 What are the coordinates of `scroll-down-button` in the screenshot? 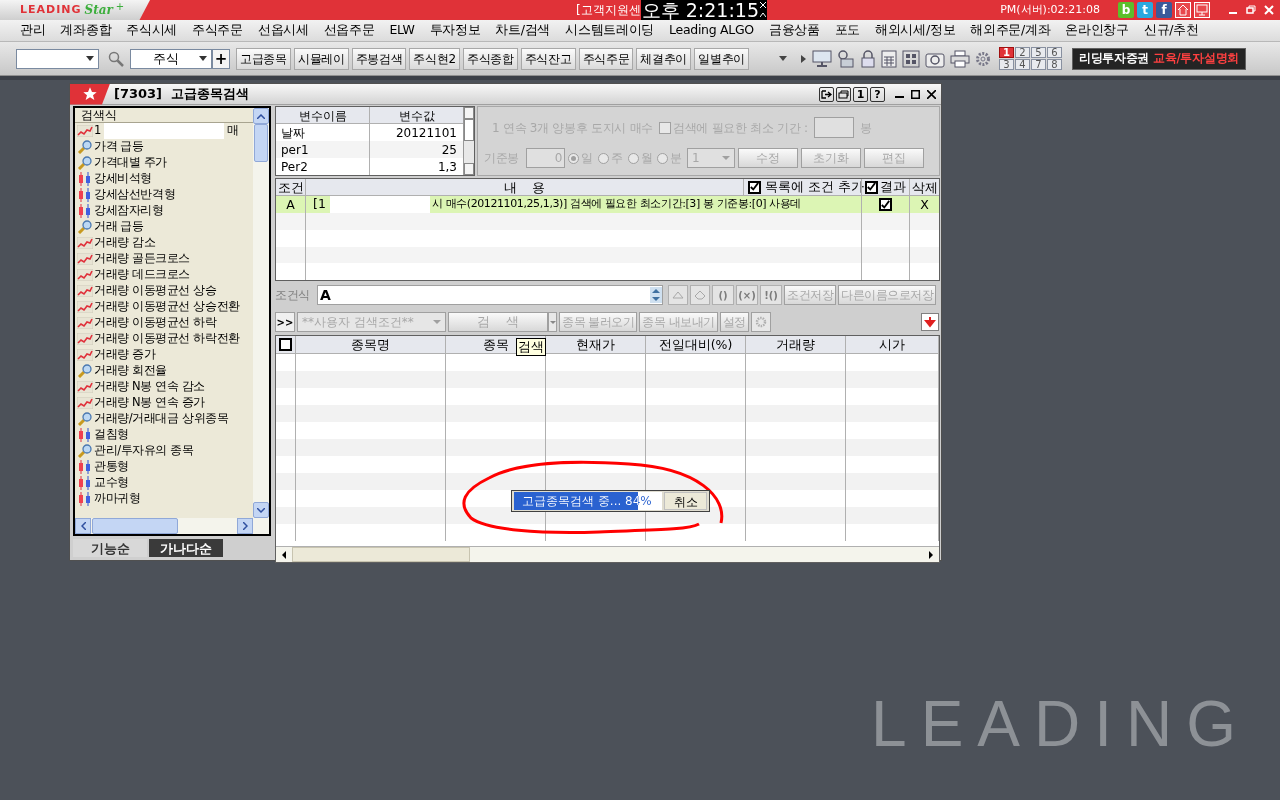 It's located at (469, 169).